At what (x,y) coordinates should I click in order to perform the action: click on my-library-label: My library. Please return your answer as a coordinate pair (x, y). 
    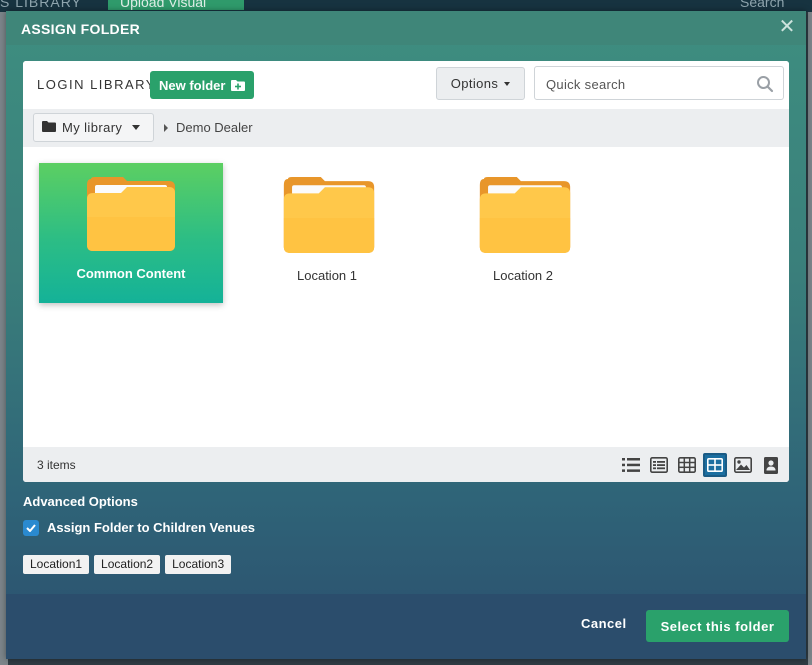
    Looking at the image, I should click on (92, 127).